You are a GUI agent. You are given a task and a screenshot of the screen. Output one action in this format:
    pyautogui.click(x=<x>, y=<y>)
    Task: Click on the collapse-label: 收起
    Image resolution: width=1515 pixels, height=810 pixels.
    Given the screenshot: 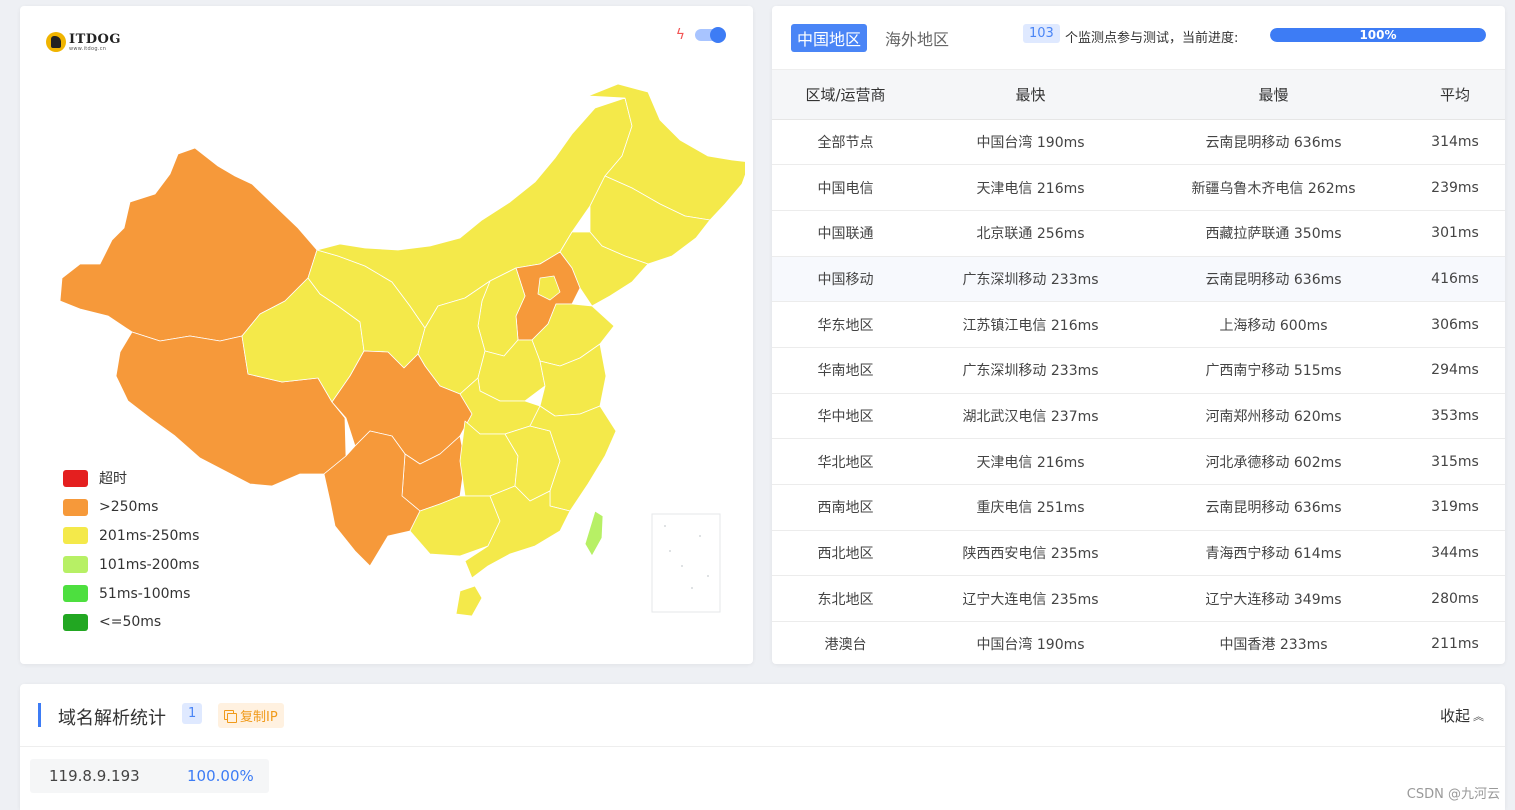 What is the action you would take?
    pyautogui.click(x=1454, y=716)
    